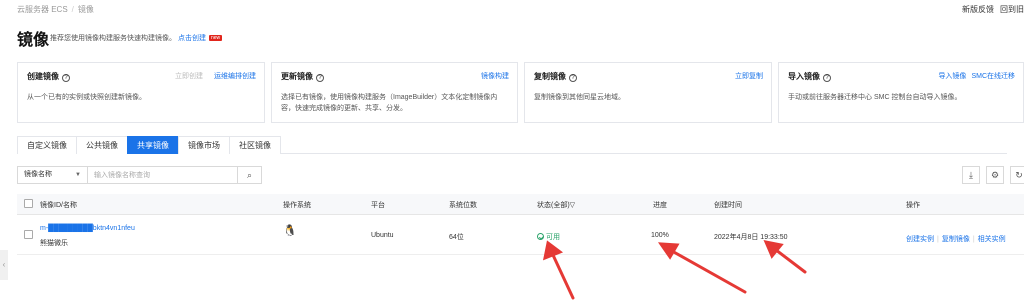 The image size is (1024, 306). Describe the element at coordinates (790, 261) in the screenshot. I see `annotation-arrow-time` at that location.